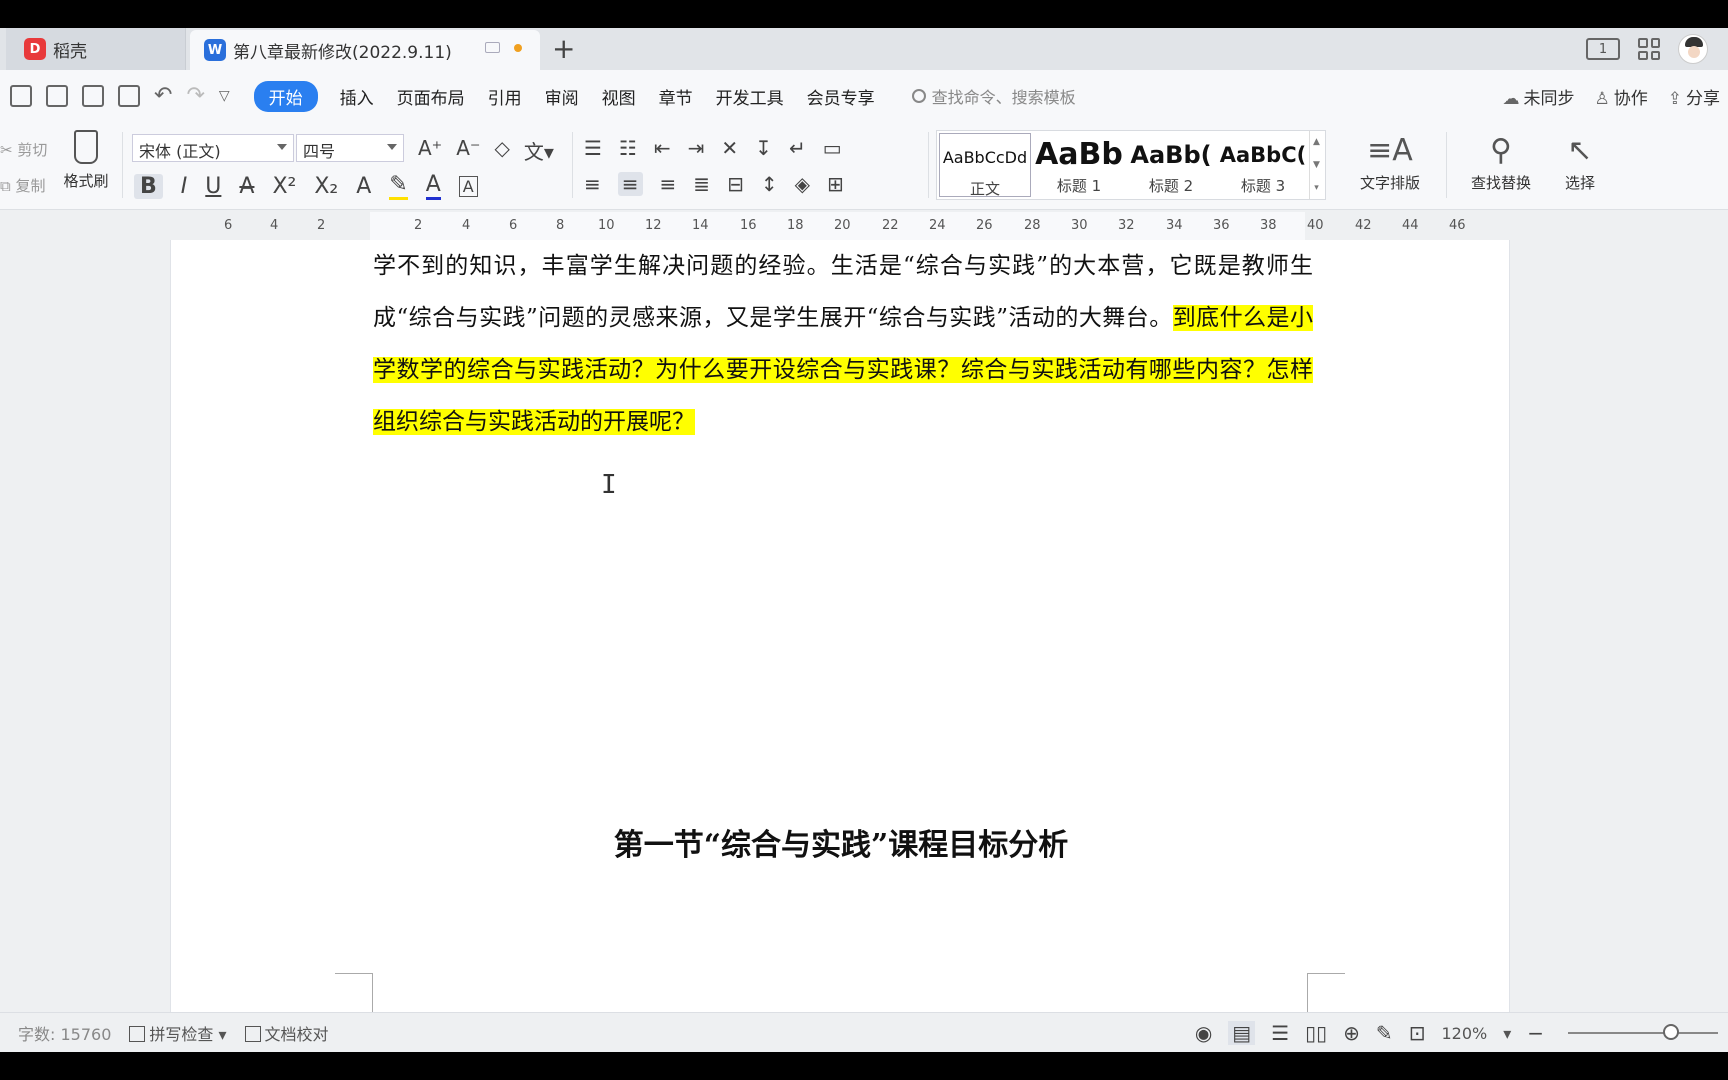 The width and height of the screenshot is (1728, 1080). Describe the element at coordinates (864, 49) in the screenshot. I see `tab-bar: D 稻壳 W 第八章最新修改(2022.9.11) + 1` at that location.